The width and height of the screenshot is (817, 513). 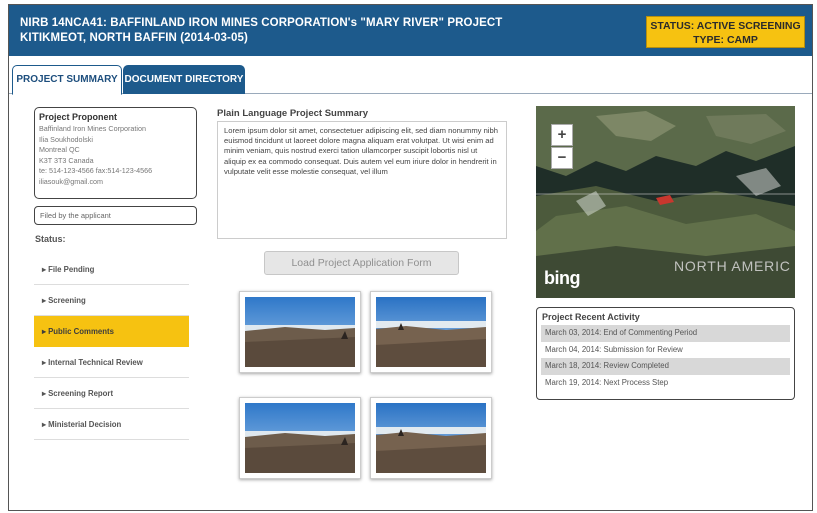 What do you see at coordinates (665, 366) in the screenshot?
I see `activity-item: March 18, 2014: Review Completed` at bounding box center [665, 366].